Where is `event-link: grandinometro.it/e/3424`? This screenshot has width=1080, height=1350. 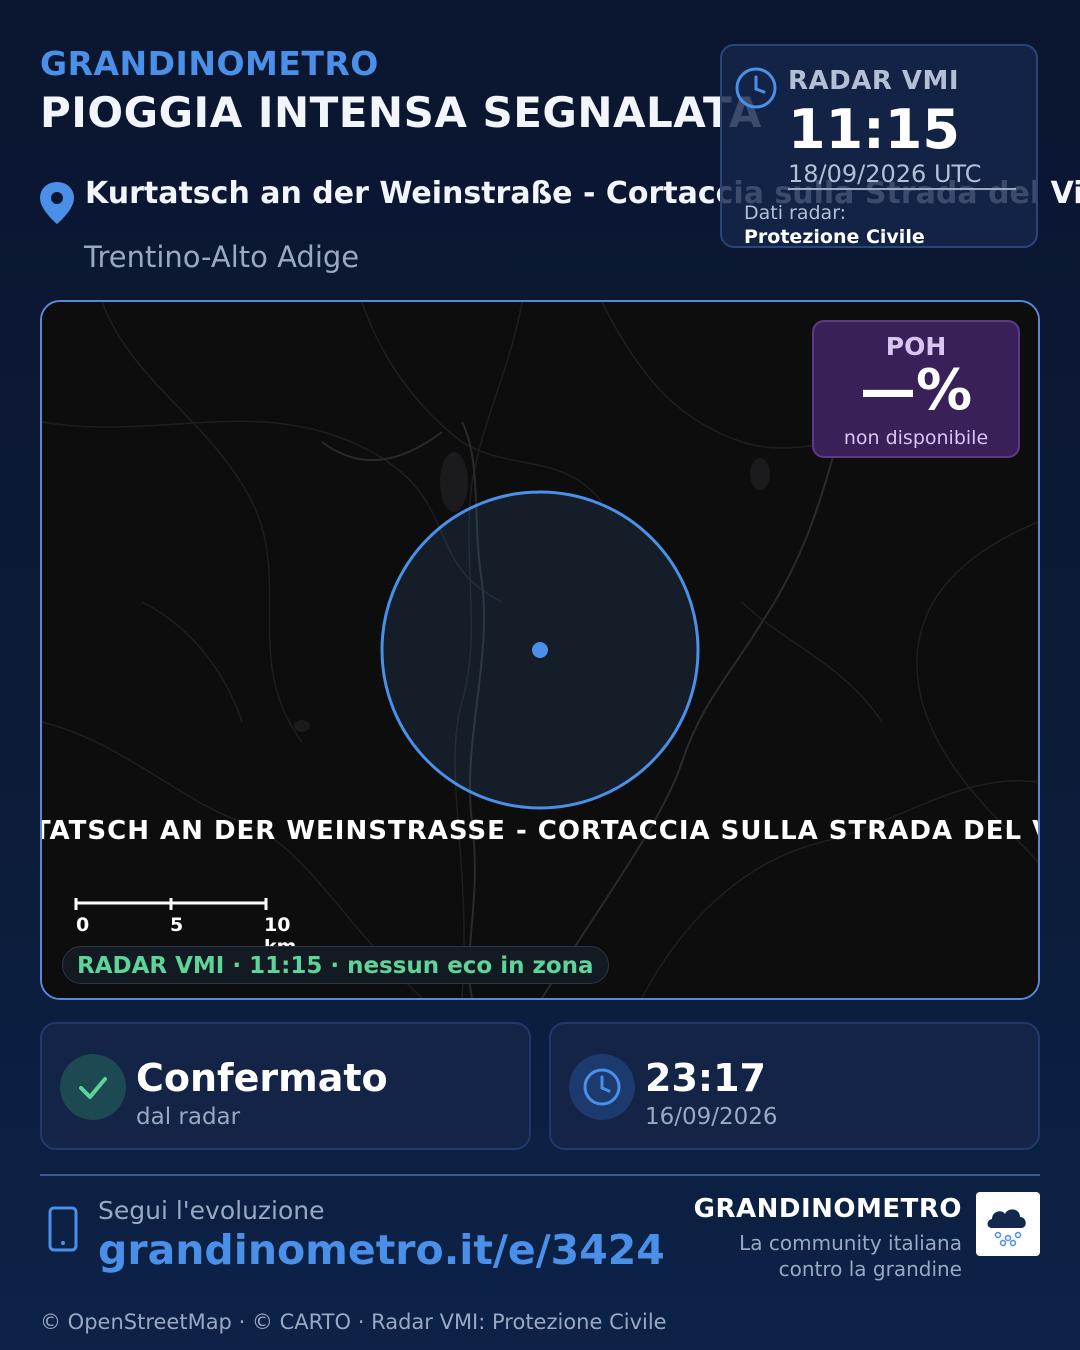 event-link: grandinometro.it/e/3424 is located at coordinates (381, 1250).